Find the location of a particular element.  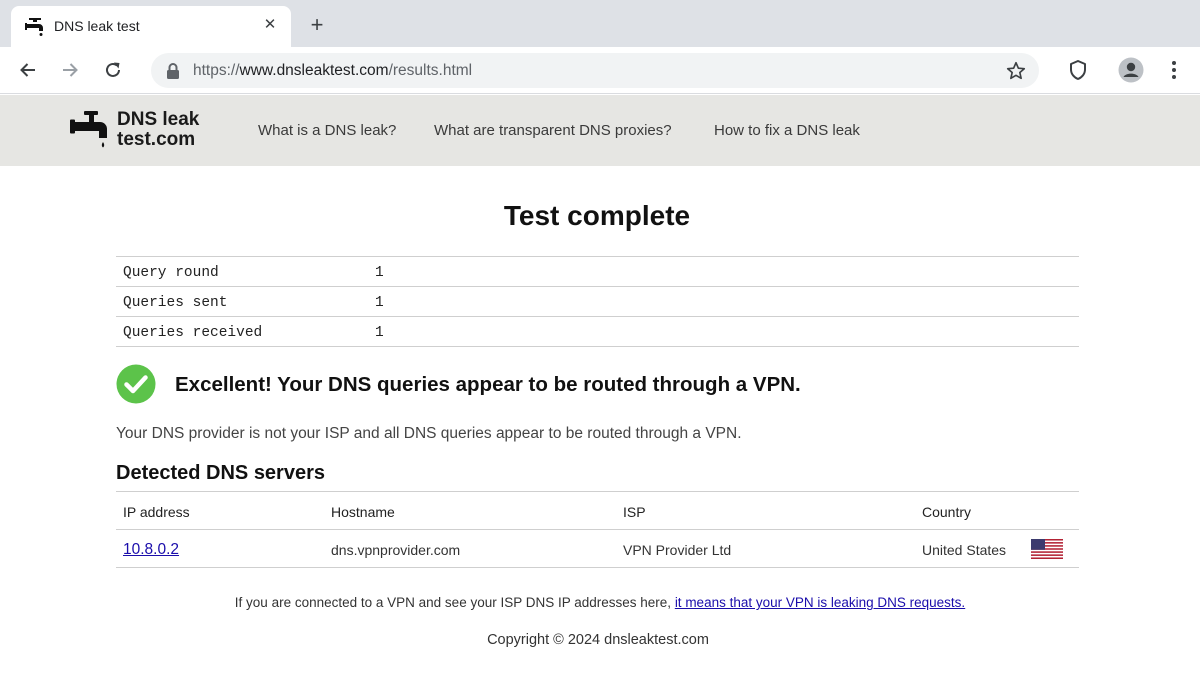

logo-line-2: test.com is located at coordinates (156, 139).